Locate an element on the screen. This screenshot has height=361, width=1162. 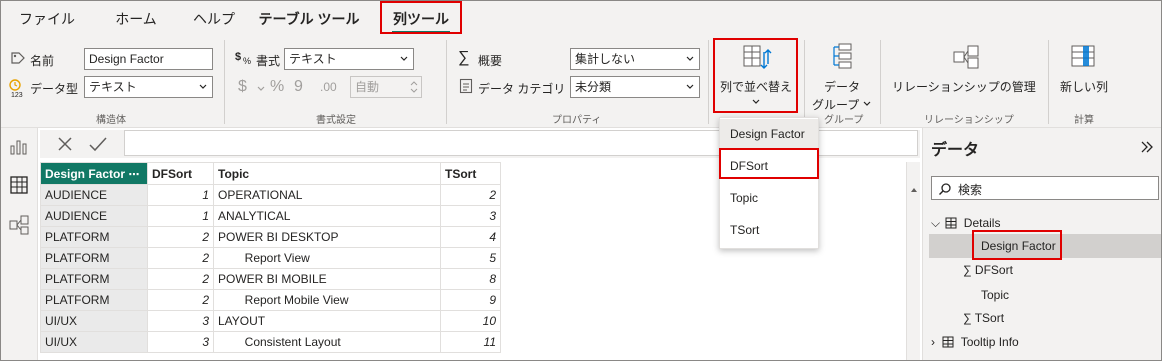
sort-by-column-icon is located at coordinates (757, 57).